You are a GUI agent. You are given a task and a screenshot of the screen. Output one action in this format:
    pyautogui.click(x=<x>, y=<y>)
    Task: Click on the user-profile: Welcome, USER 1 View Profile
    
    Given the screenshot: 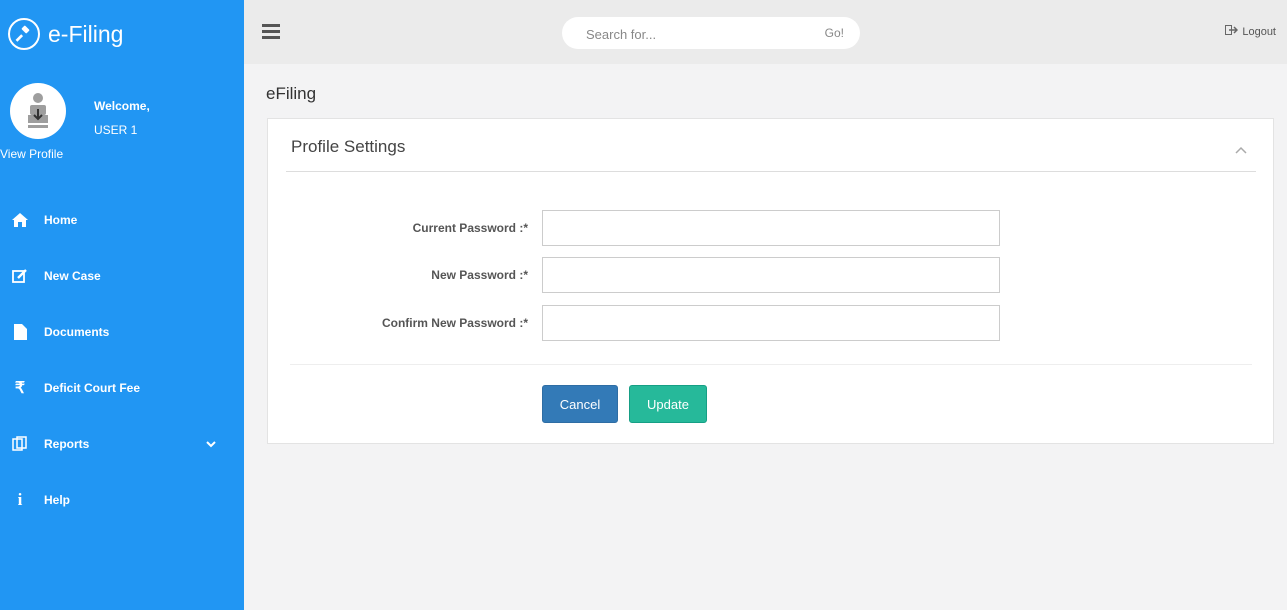 What is the action you would take?
    pyautogui.click(x=122, y=128)
    